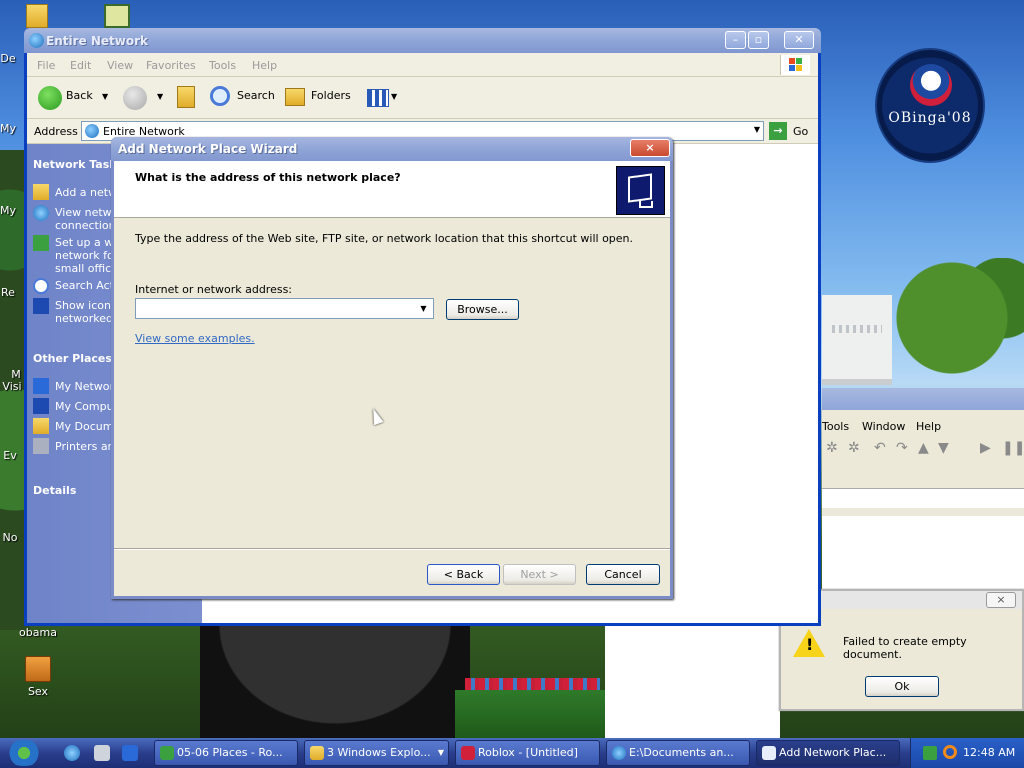  Describe the element at coordinates (930, 118) in the screenshot. I see `campaign-logo-text: OBinga'08` at that location.